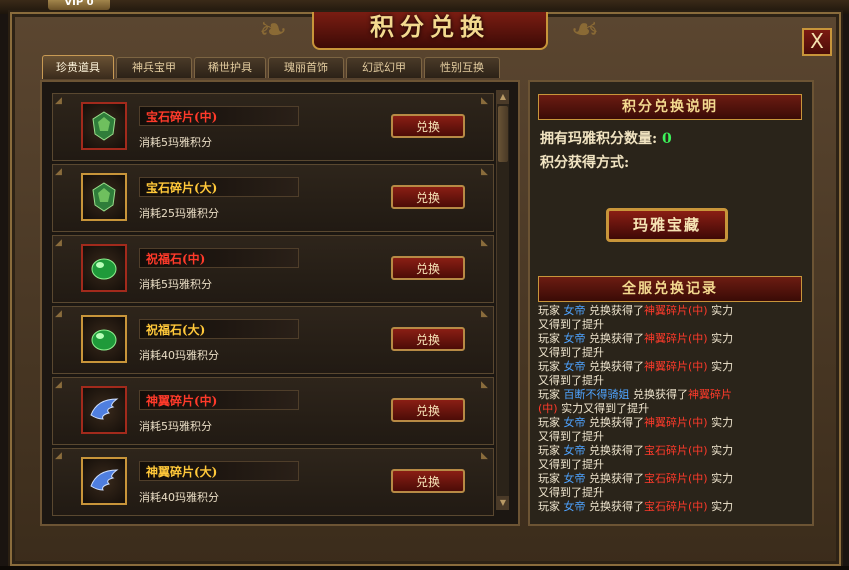 The width and height of the screenshot is (849, 570). Describe the element at coordinates (502, 300) in the screenshot. I see `item-list-scrollbar: ▲ ▼` at that location.